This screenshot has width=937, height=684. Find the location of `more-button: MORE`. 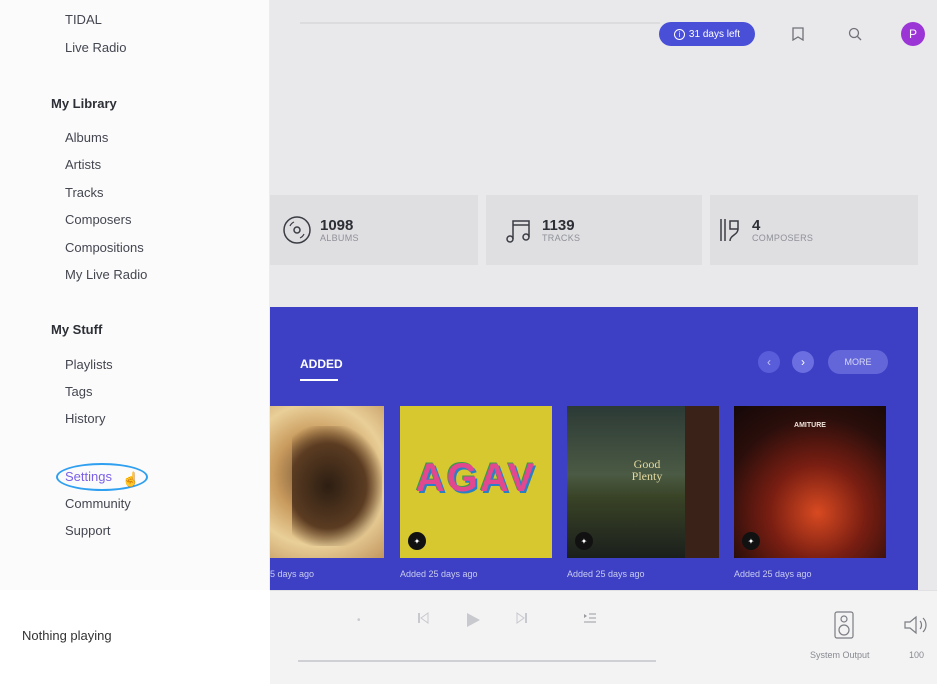

more-button: MORE is located at coordinates (858, 362).